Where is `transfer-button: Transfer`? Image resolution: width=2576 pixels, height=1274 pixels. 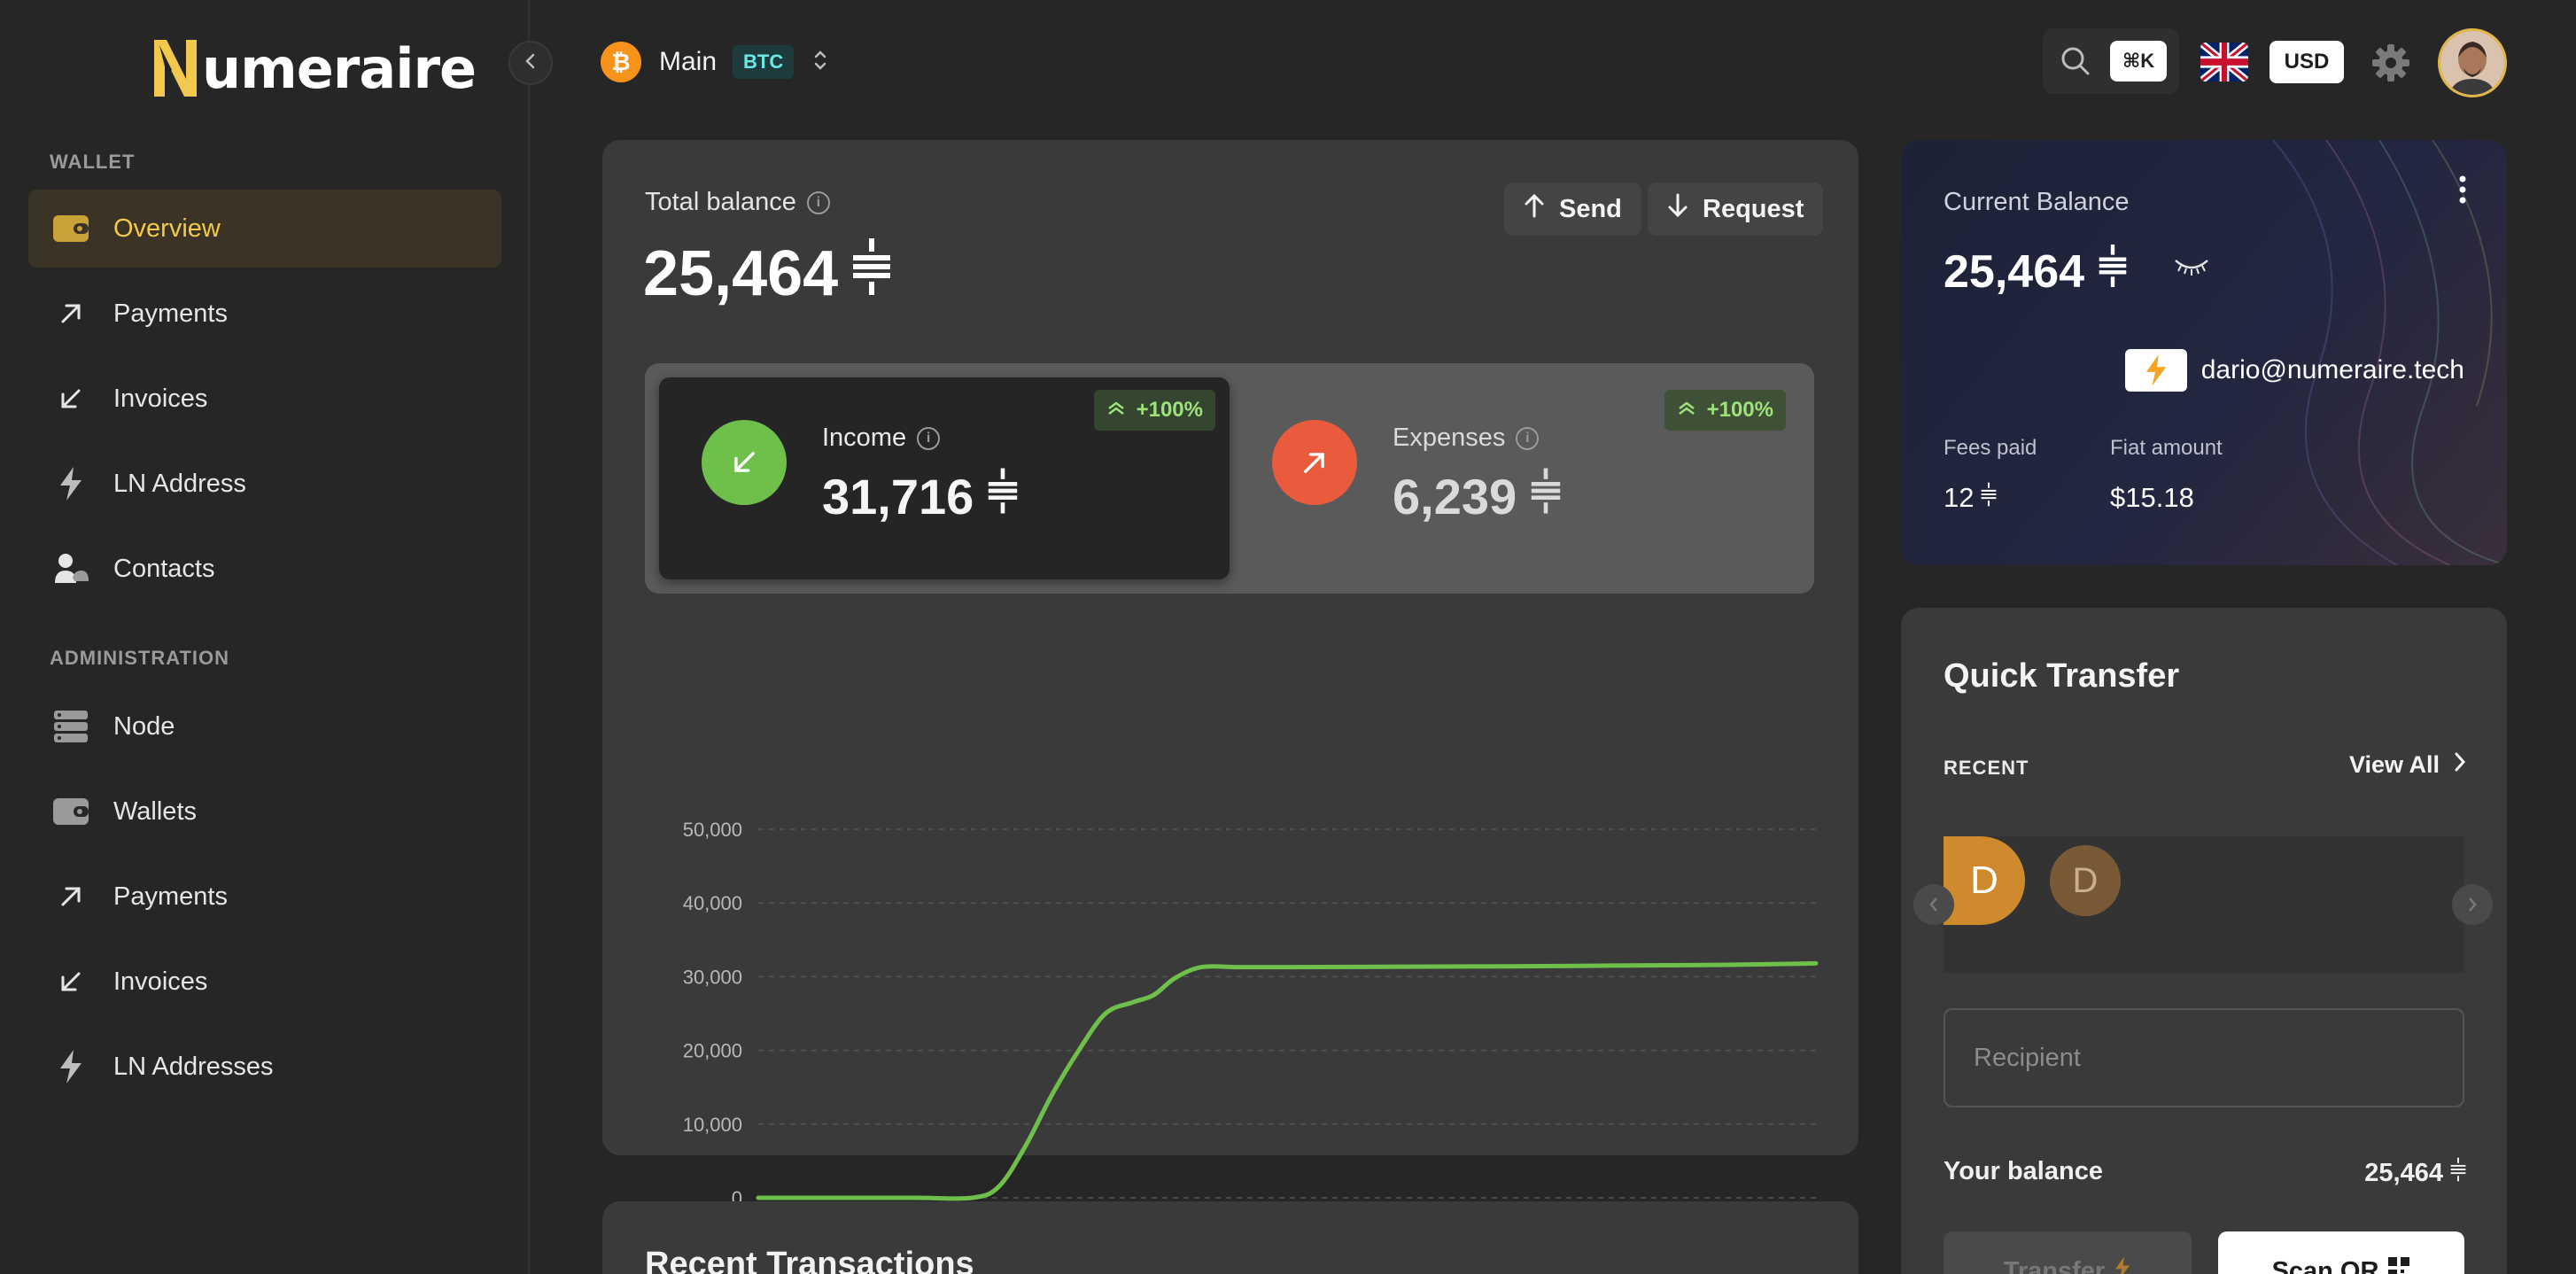
transfer-button: Transfer is located at coordinates (2068, 1252).